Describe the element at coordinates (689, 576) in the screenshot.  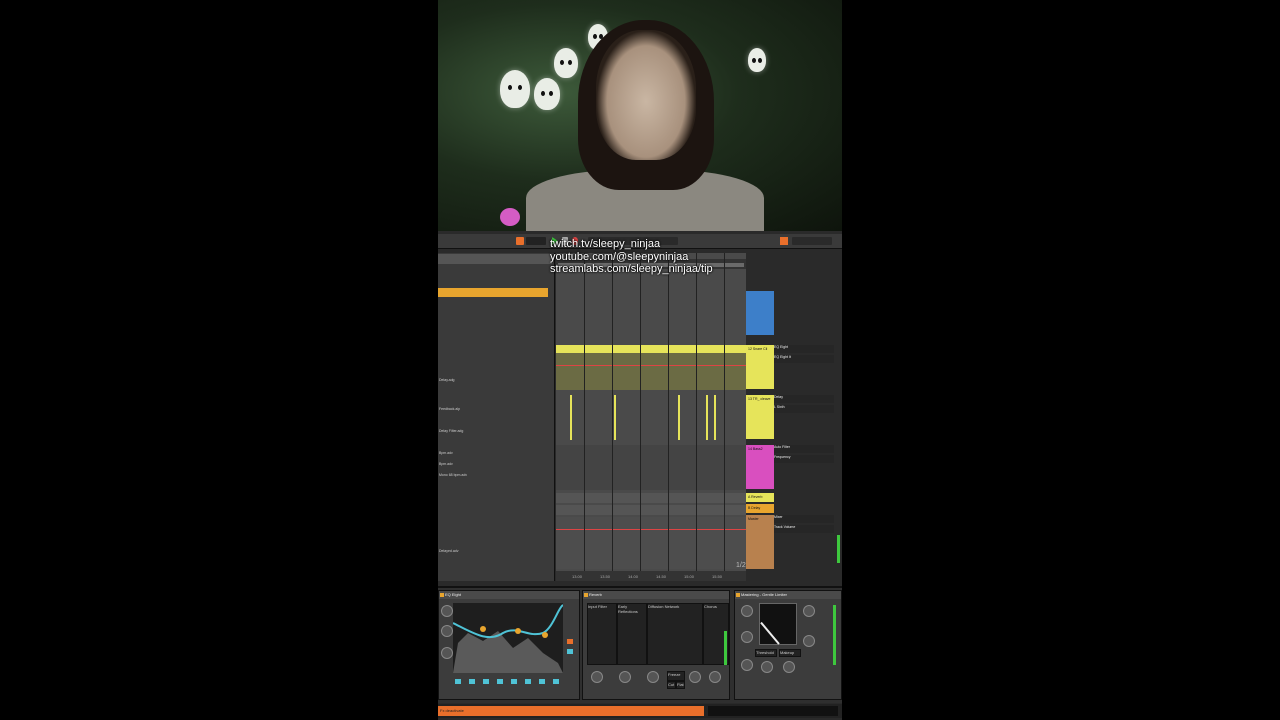
I see `time-label: 15.00` at that location.